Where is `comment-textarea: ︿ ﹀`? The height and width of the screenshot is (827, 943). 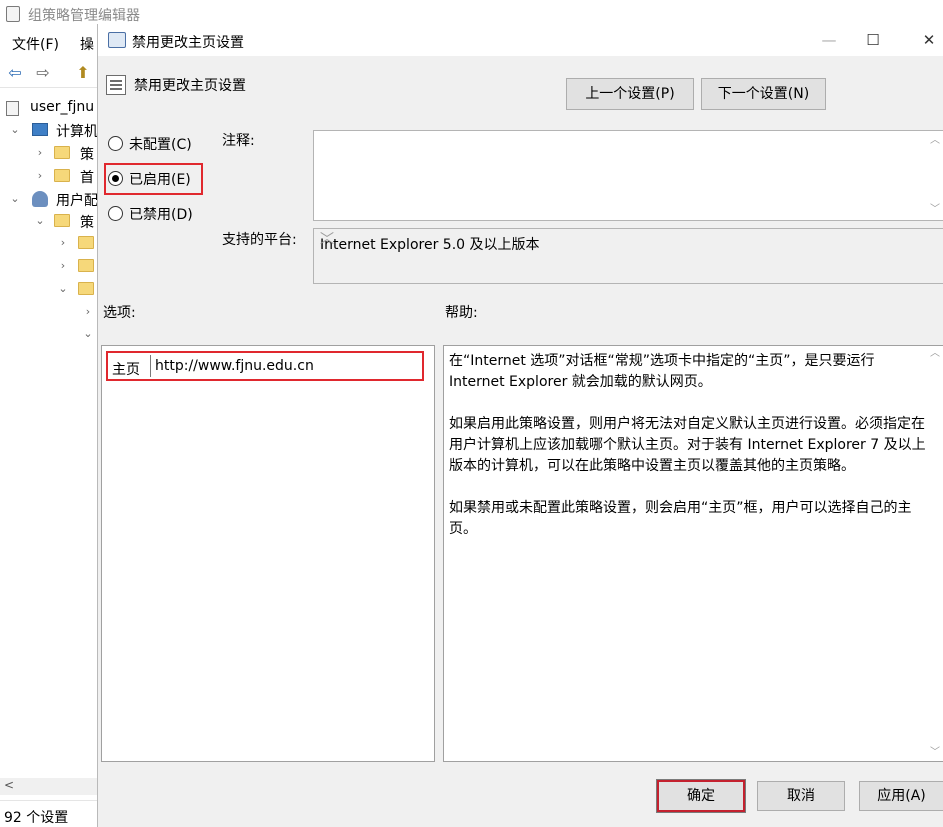
comment-textarea: ︿ ﹀ is located at coordinates (628, 175).